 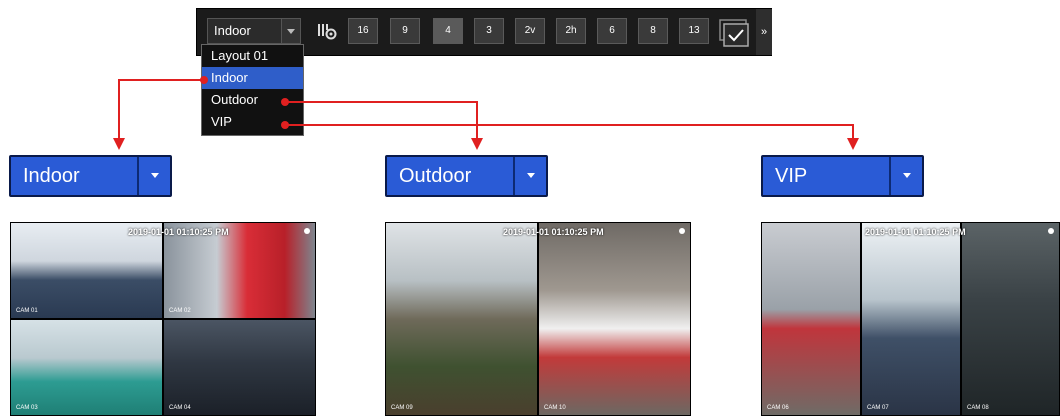 What do you see at coordinates (791, 176) in the screenshot?
I see `vip-combo-label: VIP` at bounding box center [791, 176].